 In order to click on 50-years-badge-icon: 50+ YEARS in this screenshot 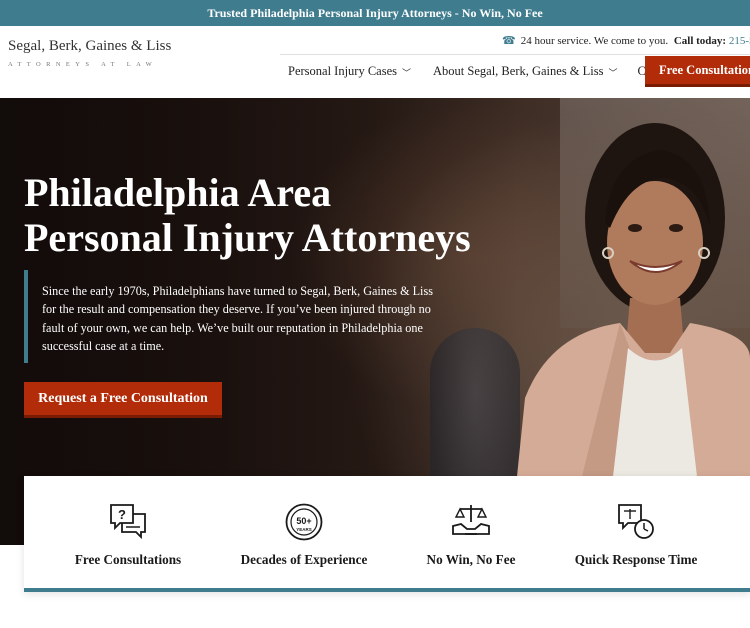, I will do `click(304, 522)`.